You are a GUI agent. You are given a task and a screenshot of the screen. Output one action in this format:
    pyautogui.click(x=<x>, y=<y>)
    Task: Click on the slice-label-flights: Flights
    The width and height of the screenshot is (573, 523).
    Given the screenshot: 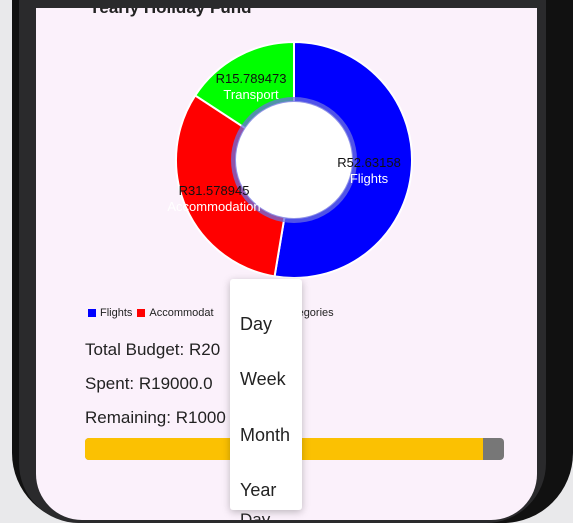 What is the action you would take?
    pyautogui.click(x=369, y=178)
    